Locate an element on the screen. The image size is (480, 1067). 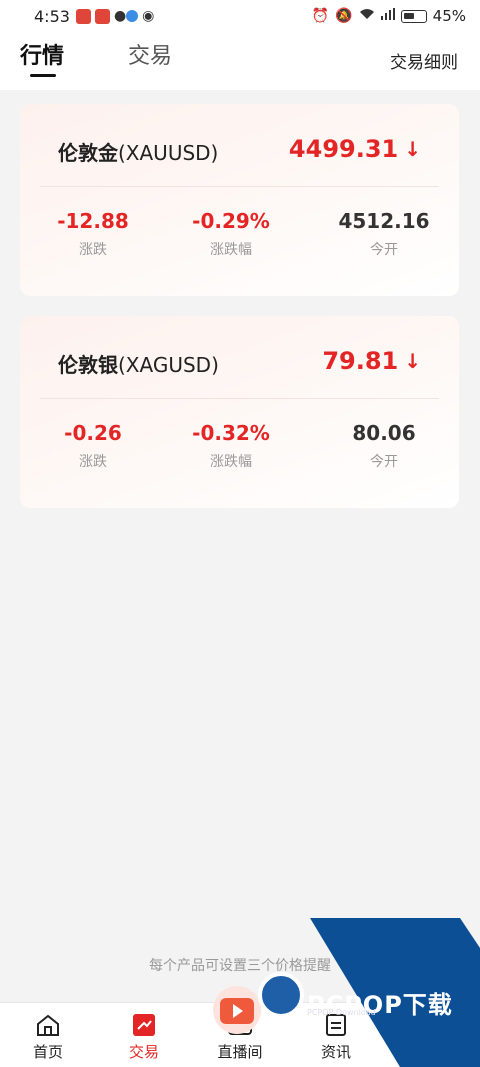
trade-rules-link: 交易细则 is located at coordinates (424, 60).